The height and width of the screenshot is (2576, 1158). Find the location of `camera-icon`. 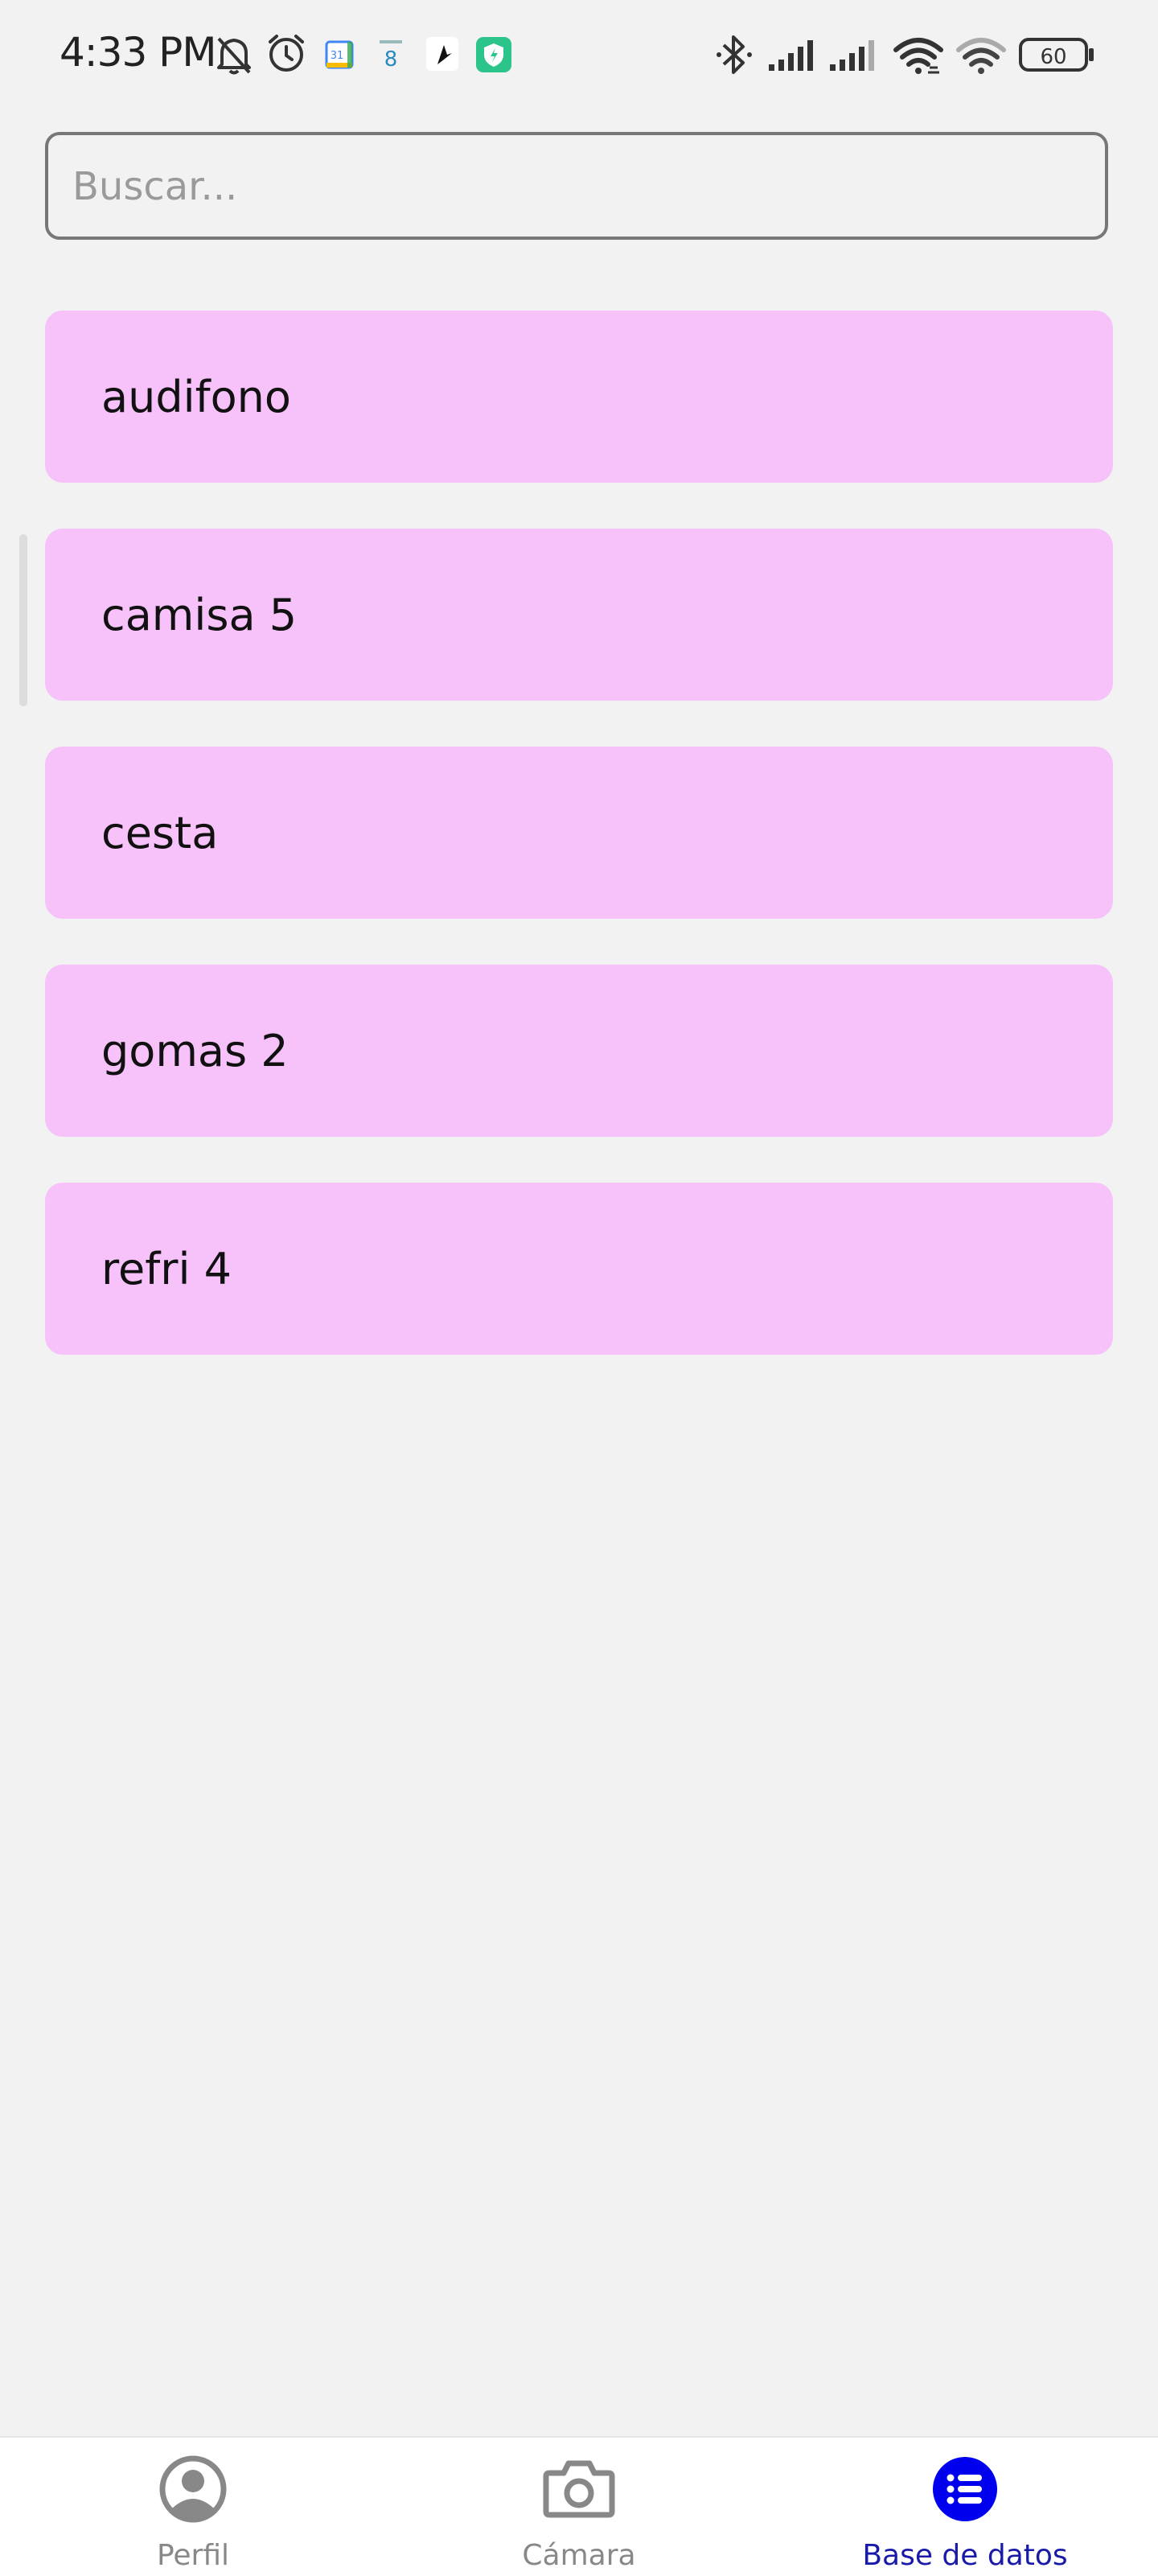

camera-icon is located at coordinates (579, 2489).